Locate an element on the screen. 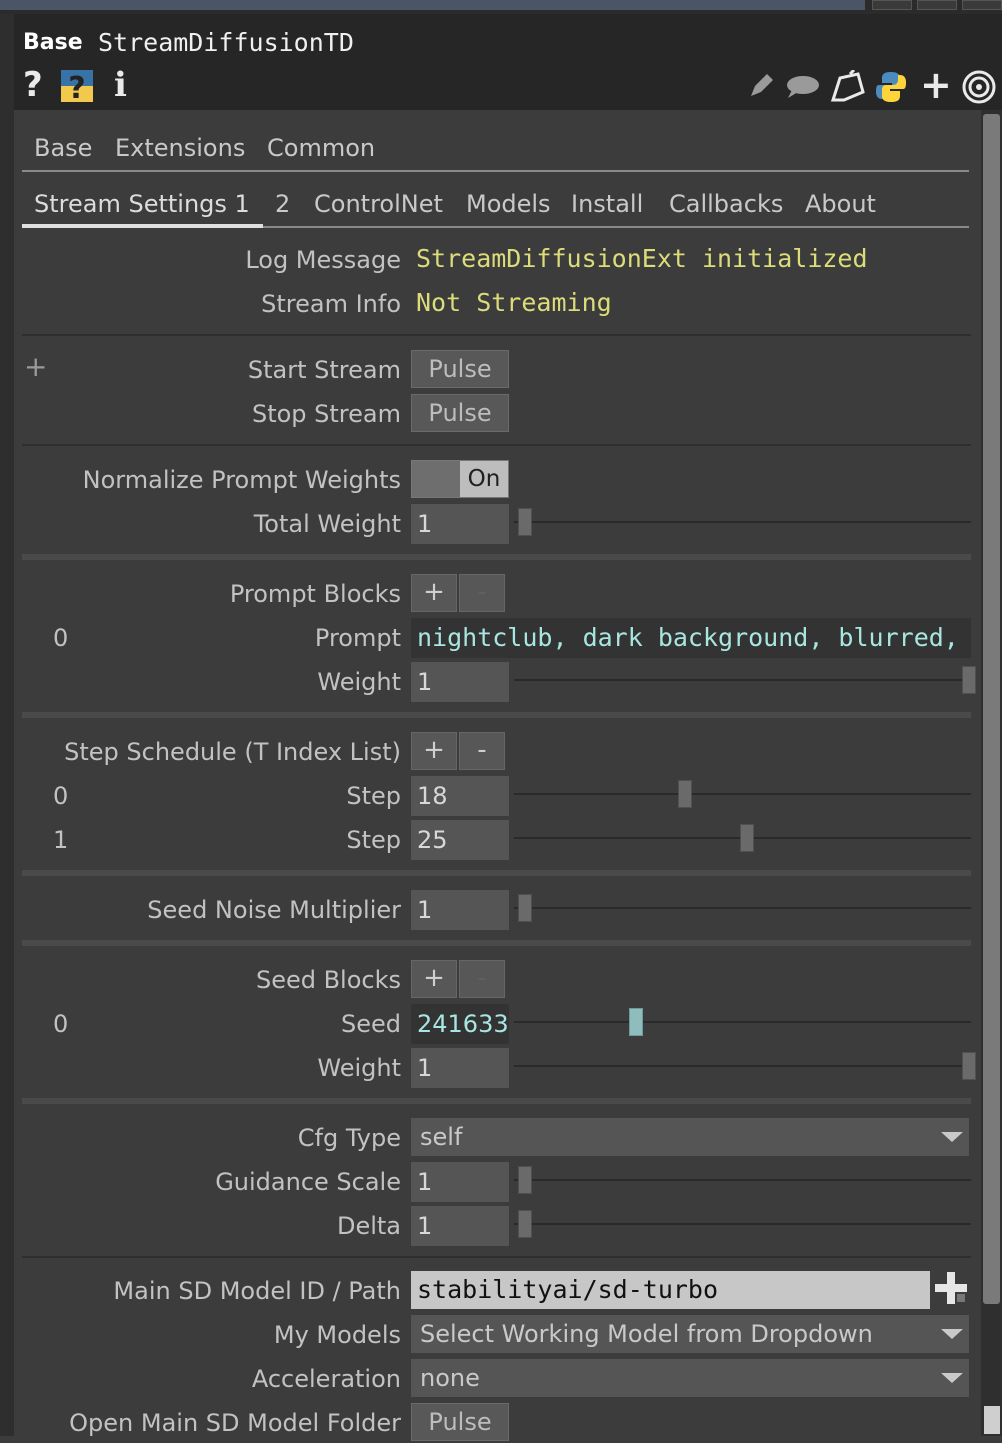 The height and width of the screenshot is (1443, 1002). add-path-icon is located at coordinates (951, 1290).